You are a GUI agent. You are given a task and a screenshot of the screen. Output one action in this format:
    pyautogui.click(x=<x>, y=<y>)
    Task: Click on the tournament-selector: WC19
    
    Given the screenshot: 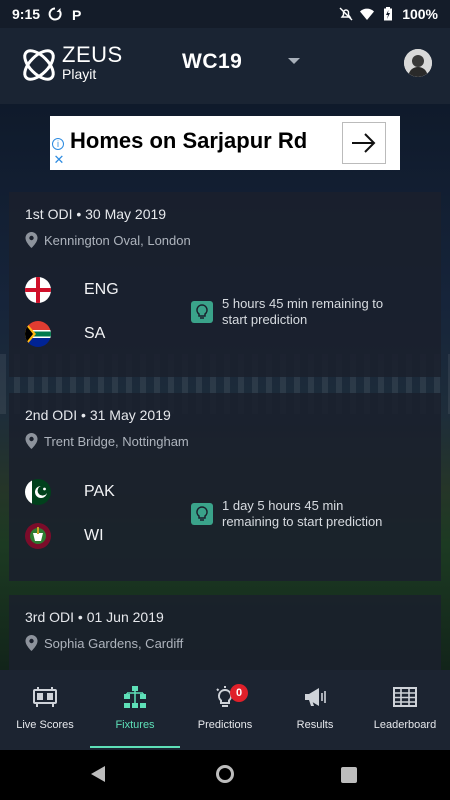 What is the action you would take?
    pyautogui.click(x=212, y=62)
    